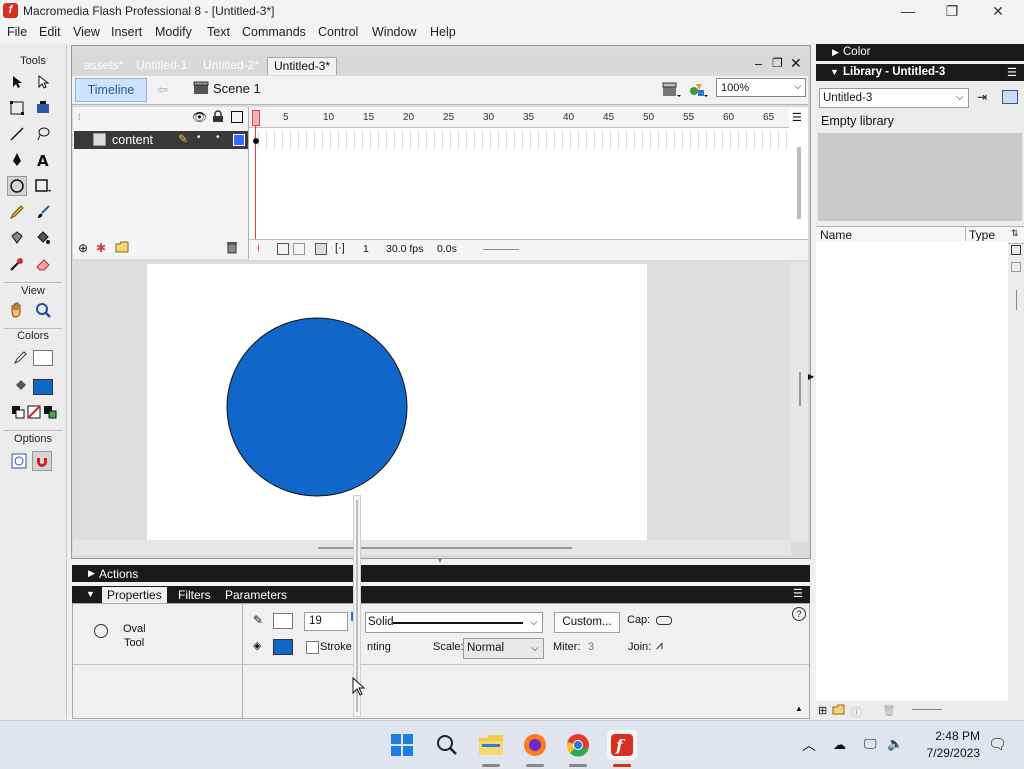 This screenshot has width=1024, height=769. Describe the element at coordinates (321, 249) in the screenshot. I see `edit-multiple-frames-icon` at that location.